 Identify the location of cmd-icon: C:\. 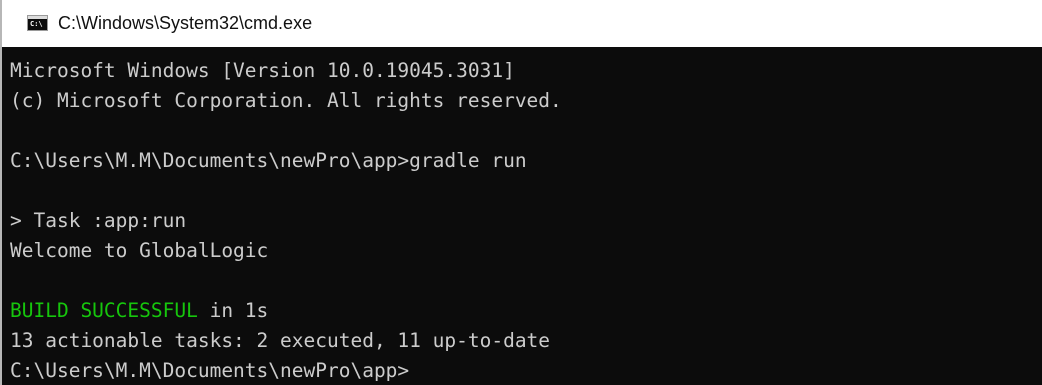
(37, 23).